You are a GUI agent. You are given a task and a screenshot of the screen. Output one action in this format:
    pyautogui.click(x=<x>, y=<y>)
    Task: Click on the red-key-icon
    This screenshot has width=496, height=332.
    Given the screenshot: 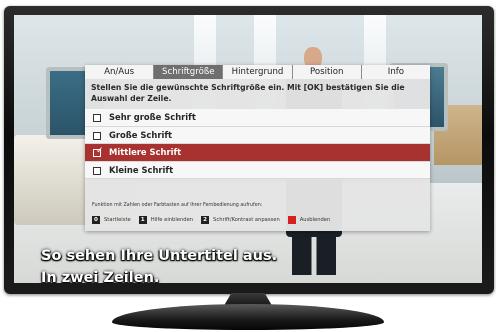 What is the action you would take?
    pyautogui.click(x=291, y=220)
    